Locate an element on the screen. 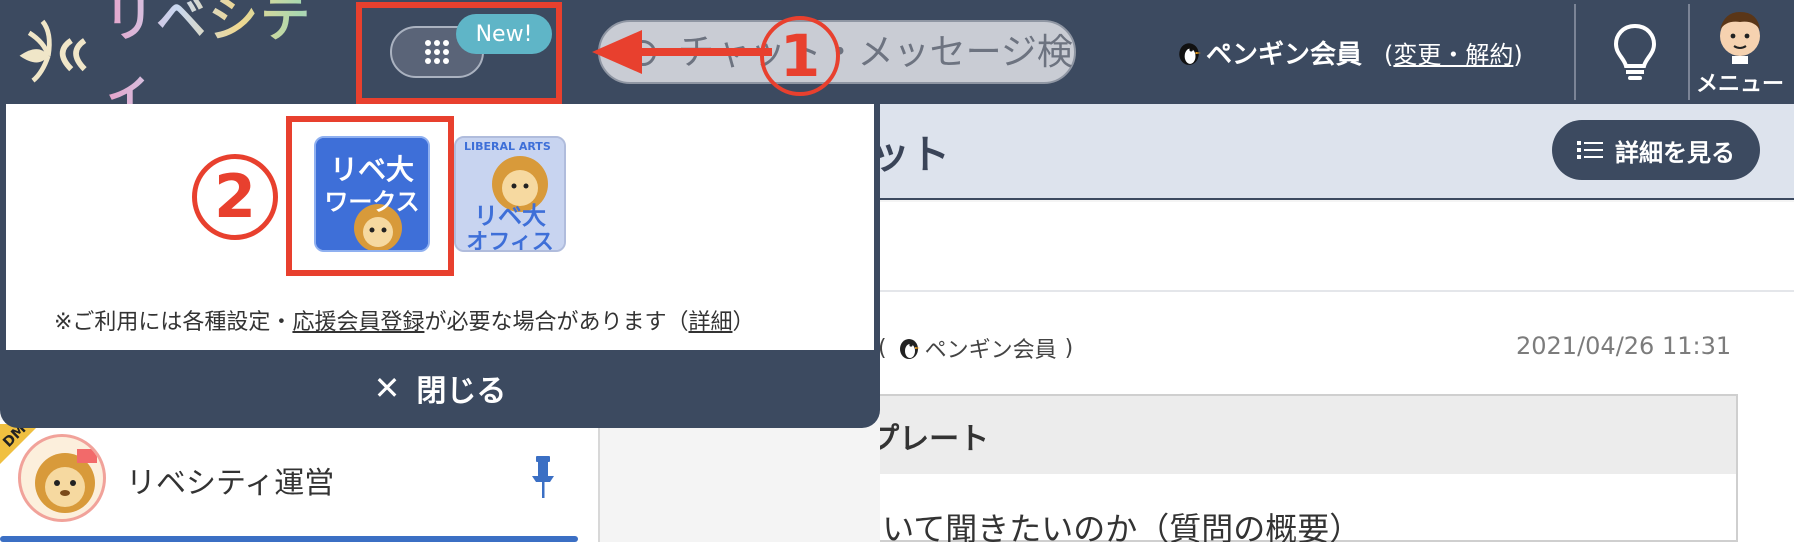  view-details-button: 詳細を見る is located at coordinates (1656, 150).